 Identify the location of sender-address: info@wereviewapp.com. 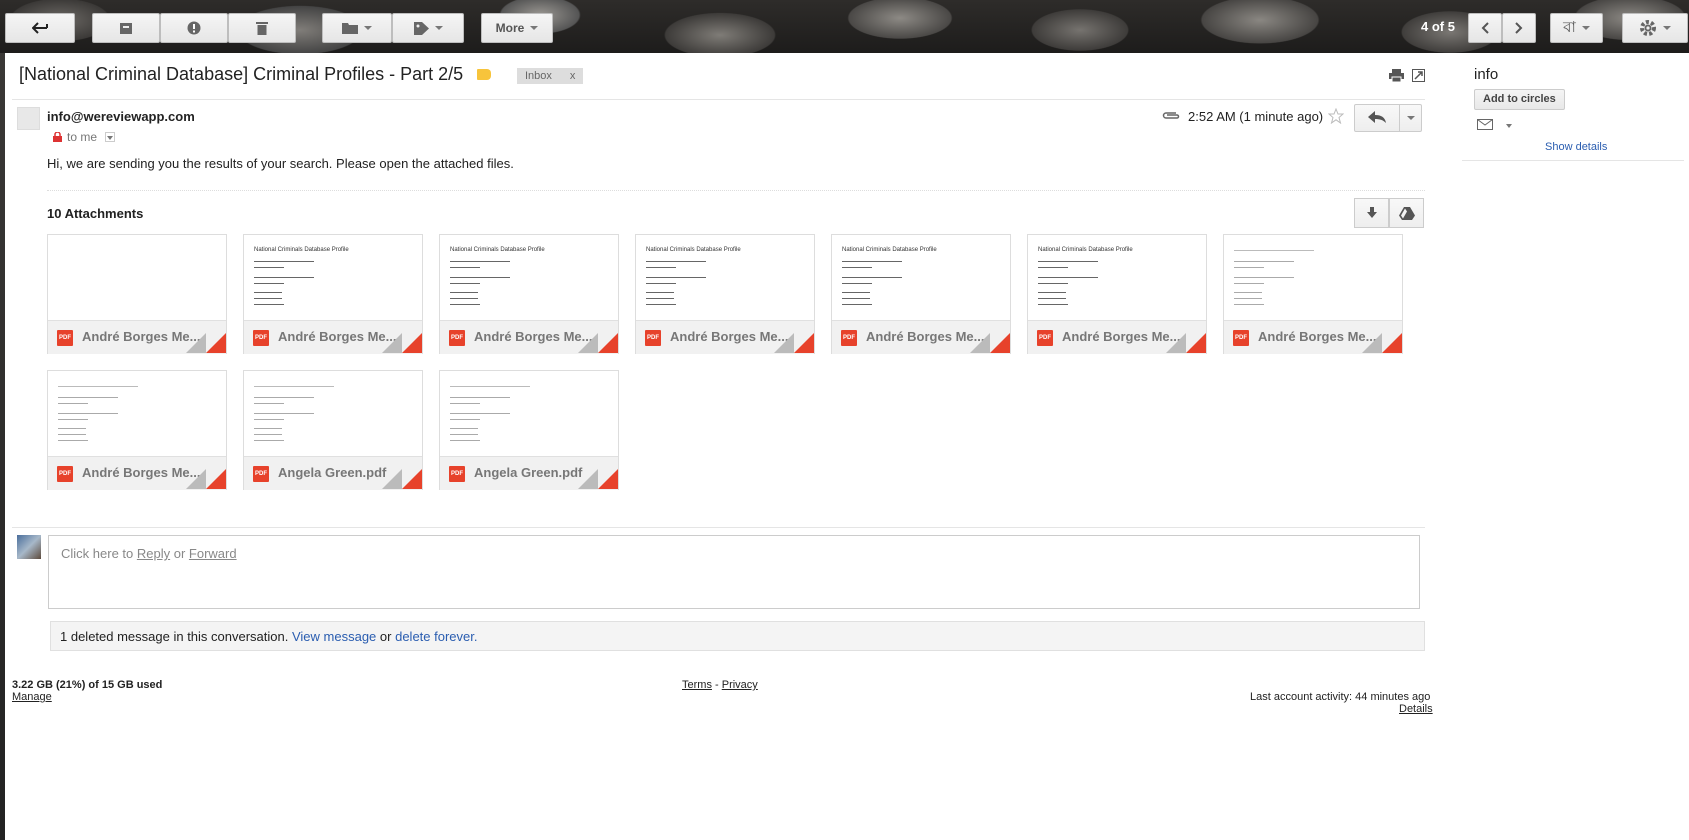
(121, 116).